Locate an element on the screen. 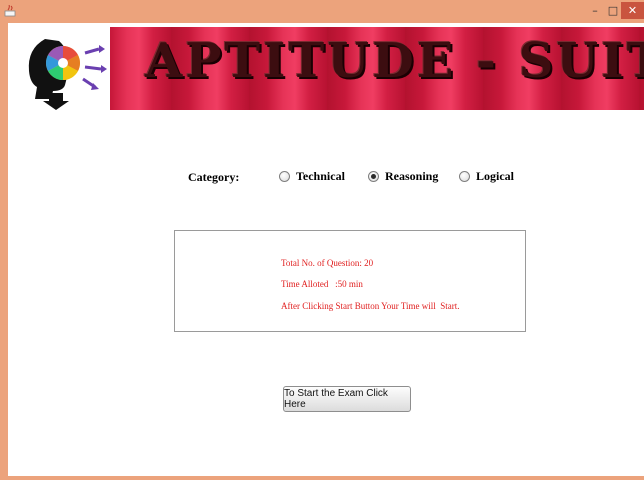  window-frame-left is located at coordinates (4, 251).